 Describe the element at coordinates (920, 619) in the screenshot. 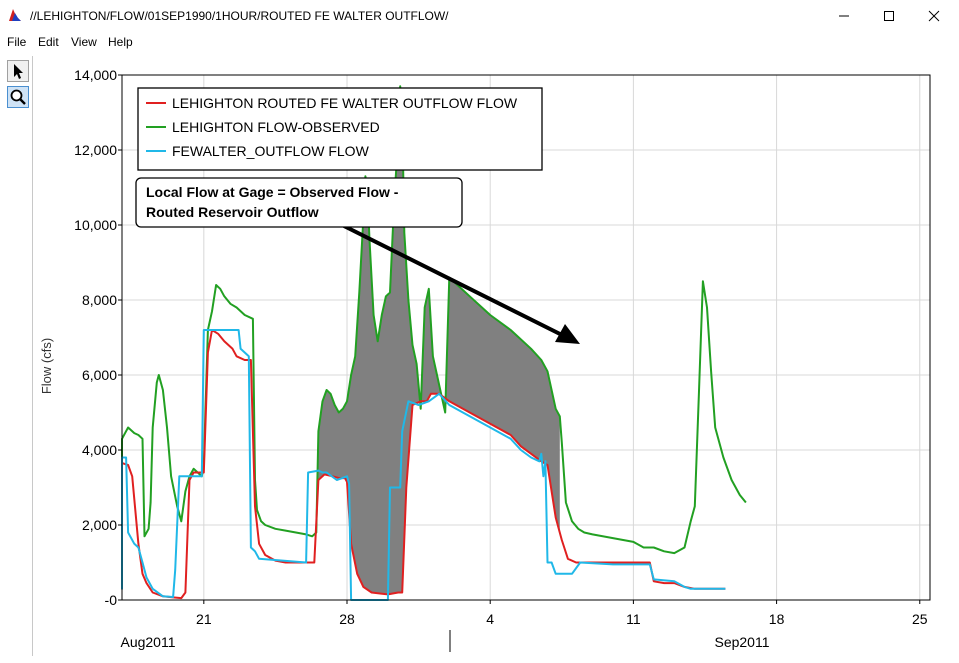

I see `x-tick-label: 25` at that location.